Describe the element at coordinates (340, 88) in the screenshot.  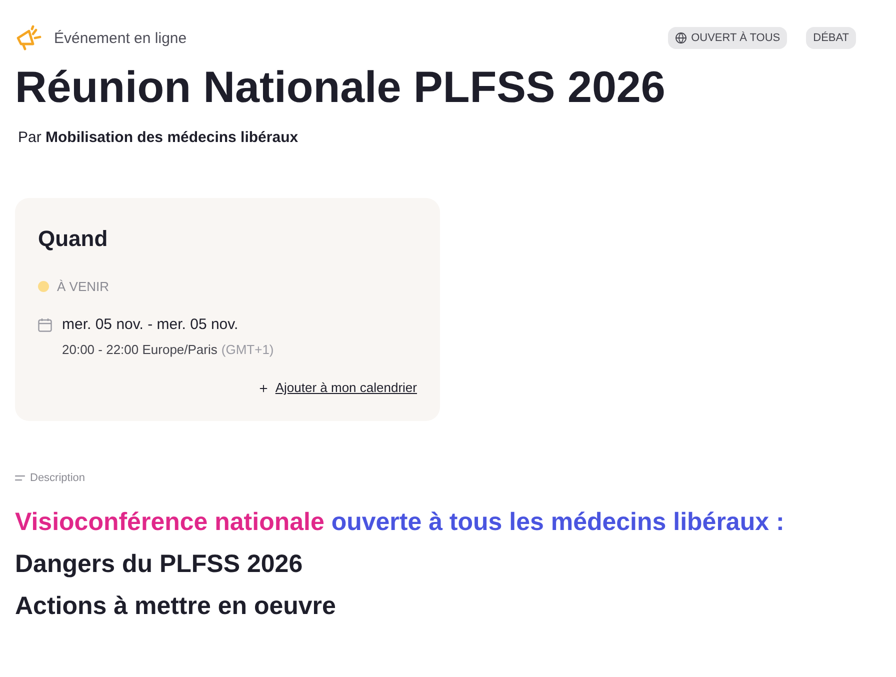
I see `event-title: Réunion Nationale PLFSS 2026` at that location.